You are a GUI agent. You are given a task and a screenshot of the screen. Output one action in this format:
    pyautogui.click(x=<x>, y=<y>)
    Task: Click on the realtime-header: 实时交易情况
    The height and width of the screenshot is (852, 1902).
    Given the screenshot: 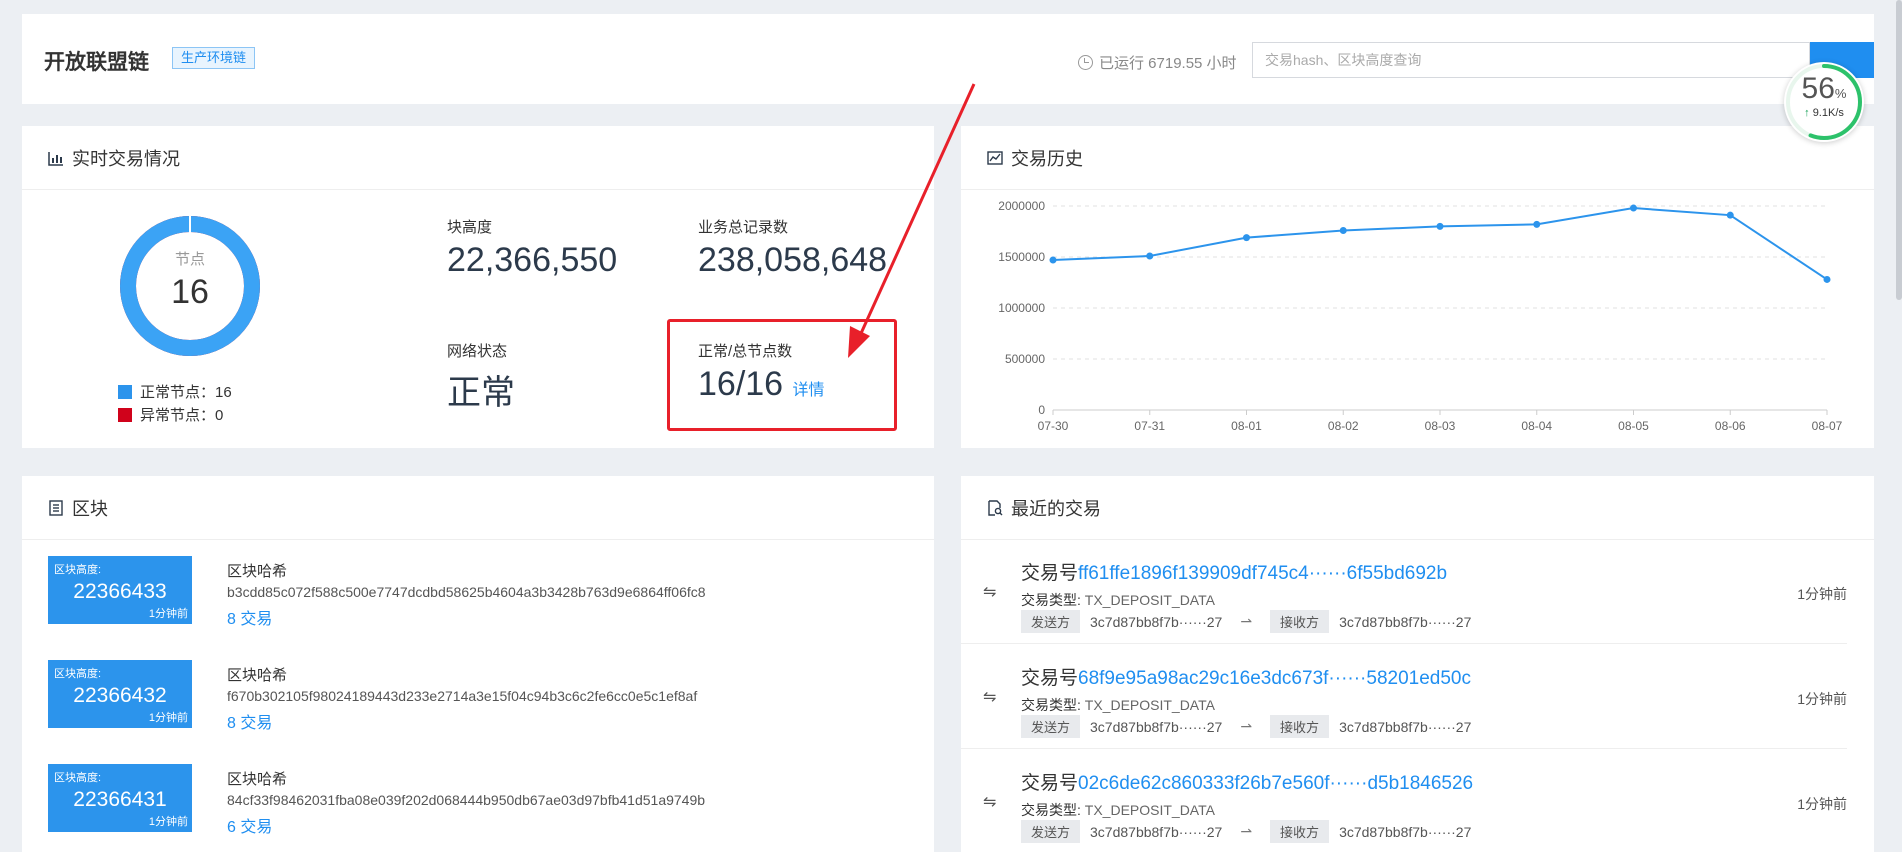 What is the action you would take?
    pyautogui.click(x=478, y=158)
    